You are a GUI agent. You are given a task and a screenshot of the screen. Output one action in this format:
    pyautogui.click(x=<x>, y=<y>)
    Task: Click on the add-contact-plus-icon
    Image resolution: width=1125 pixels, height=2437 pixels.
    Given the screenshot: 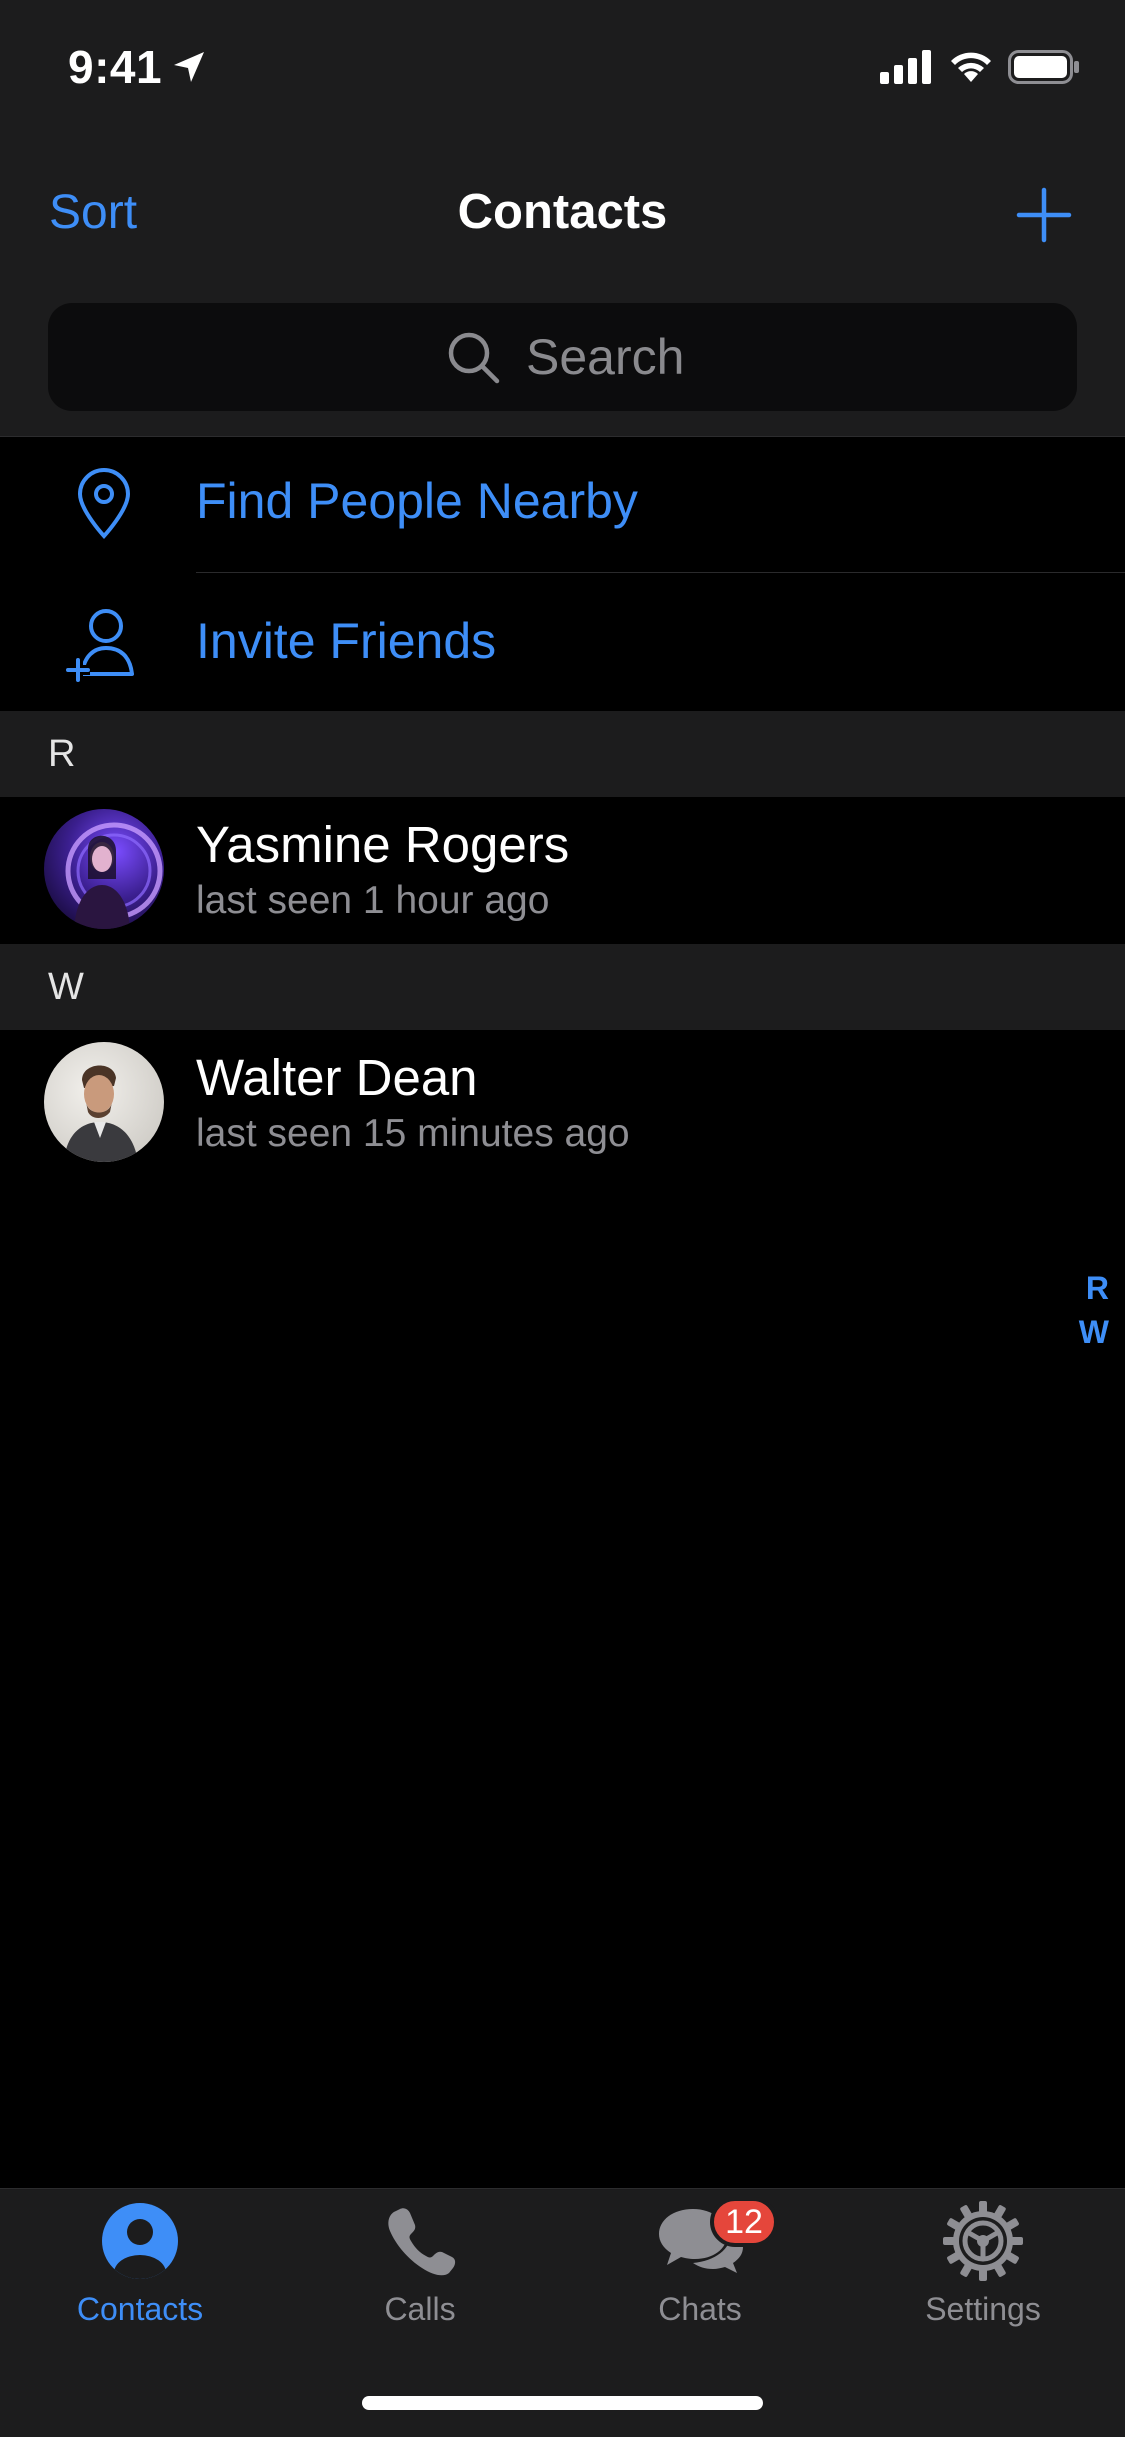 What is the action you would take?
    pyautogui.click(x=1044, y=215)
    